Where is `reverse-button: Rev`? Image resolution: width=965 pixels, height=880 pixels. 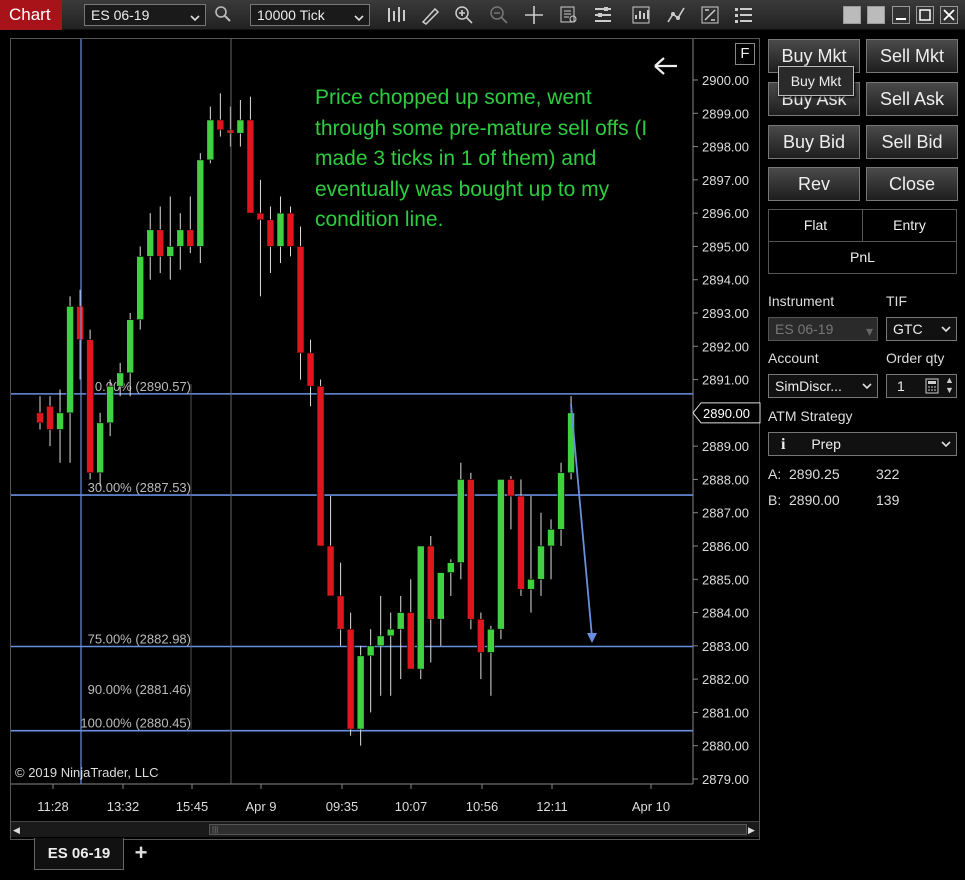 reverse-button: Rev is located at coordinates (814, 184).